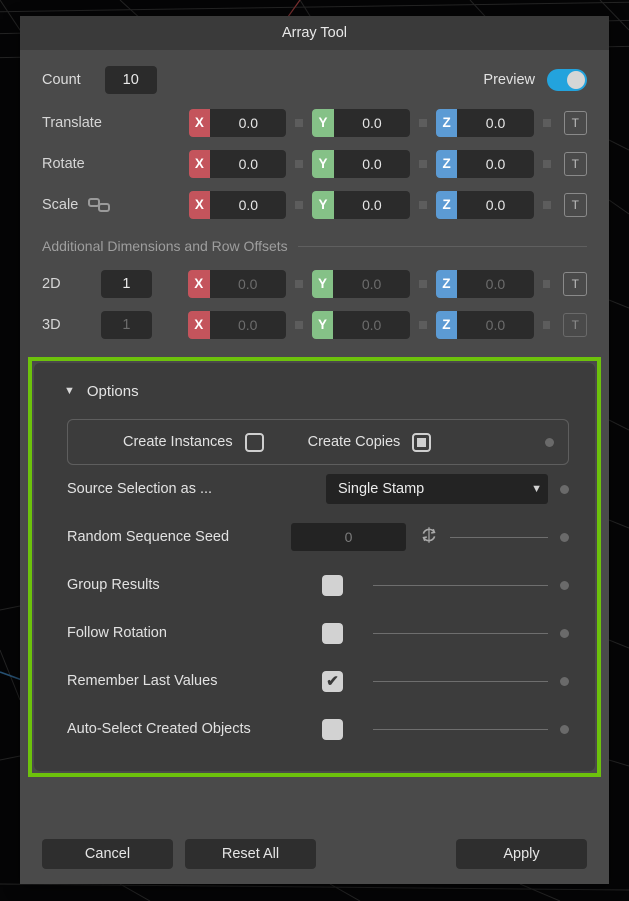 Image resolution: width=629 pixels, height=901 pixels. What do you see at coordinates (521, 854) in the screenshot?
I see `apply-button: Apply` at bounding box center [521, 854].